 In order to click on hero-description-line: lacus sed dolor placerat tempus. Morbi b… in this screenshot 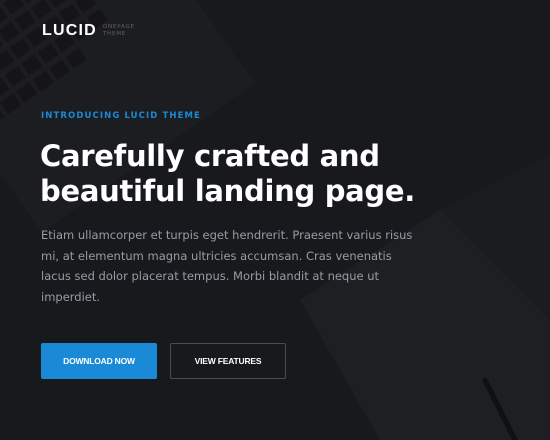, I will do `click(210, 276)`.